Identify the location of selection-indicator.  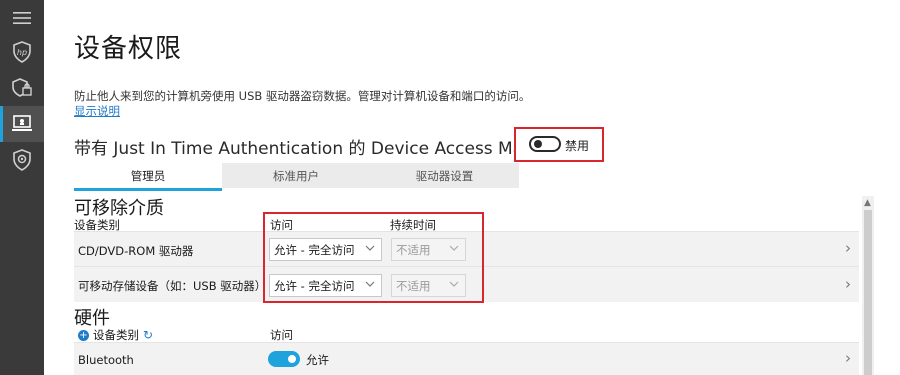
(1, 124).